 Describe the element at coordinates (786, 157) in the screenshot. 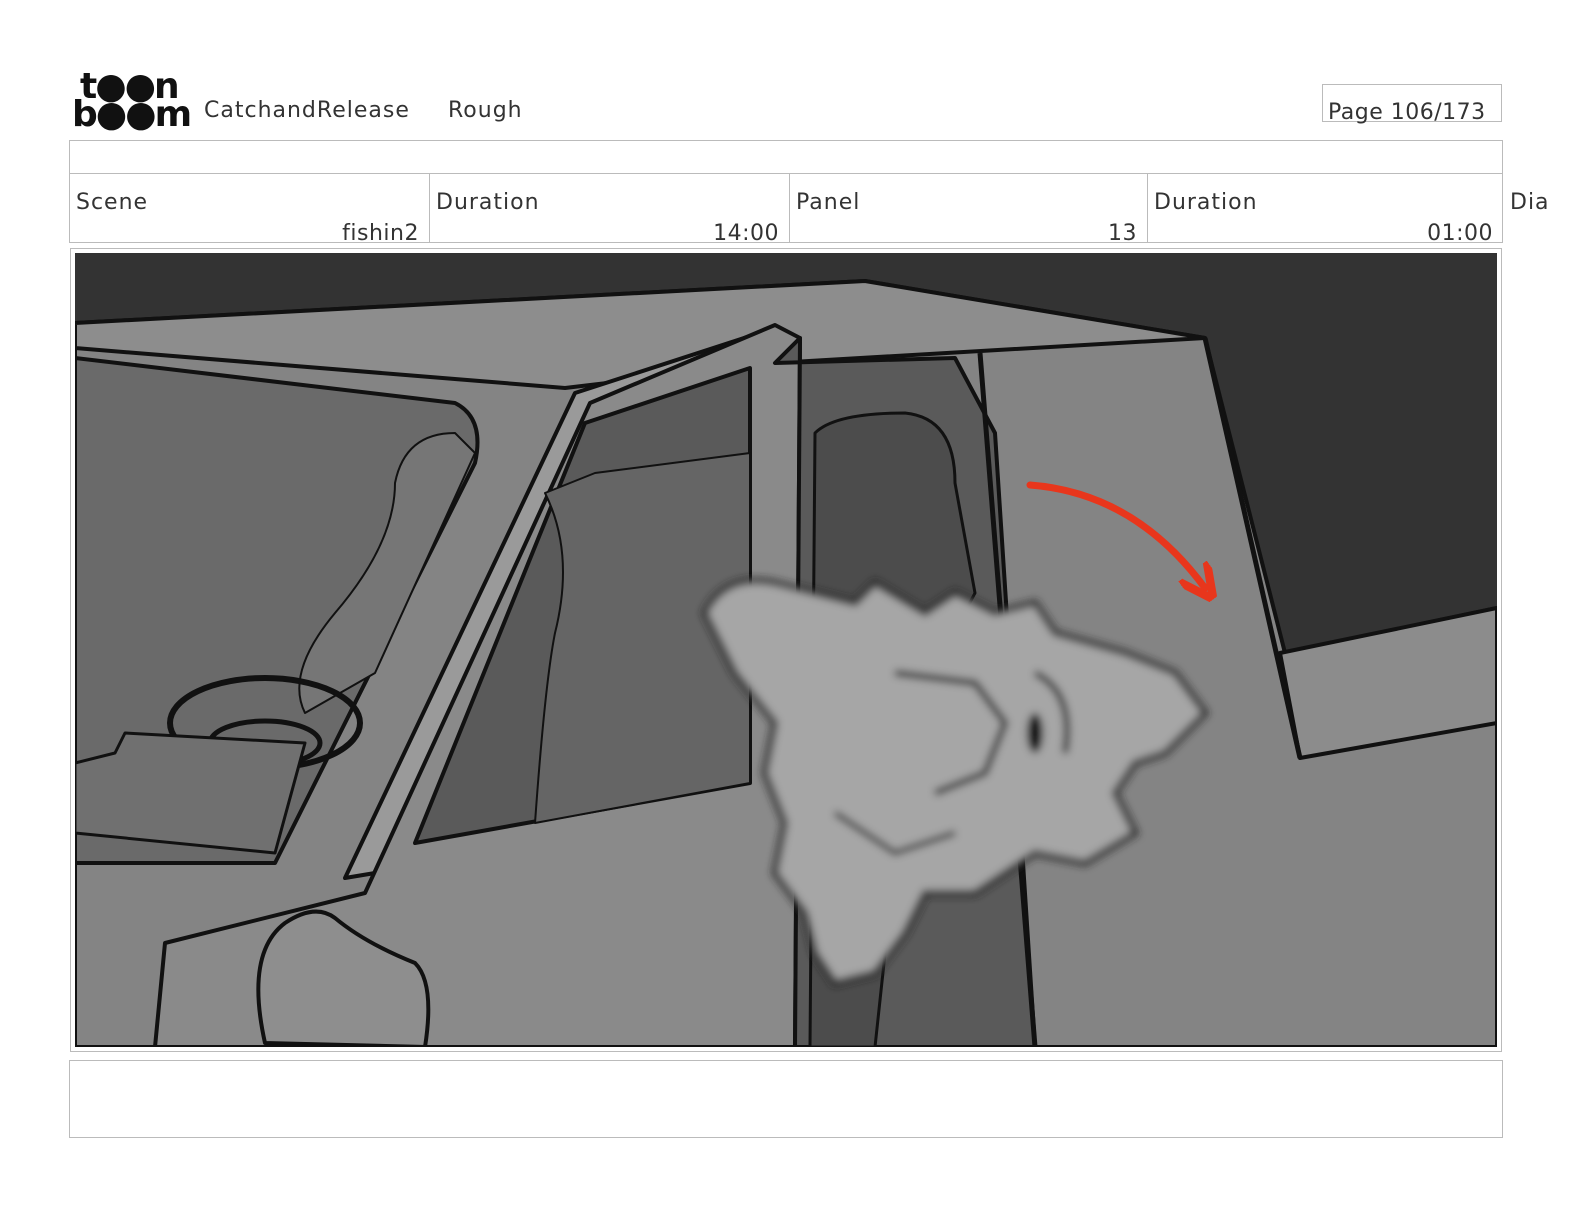

I see `header-bar` at that location.